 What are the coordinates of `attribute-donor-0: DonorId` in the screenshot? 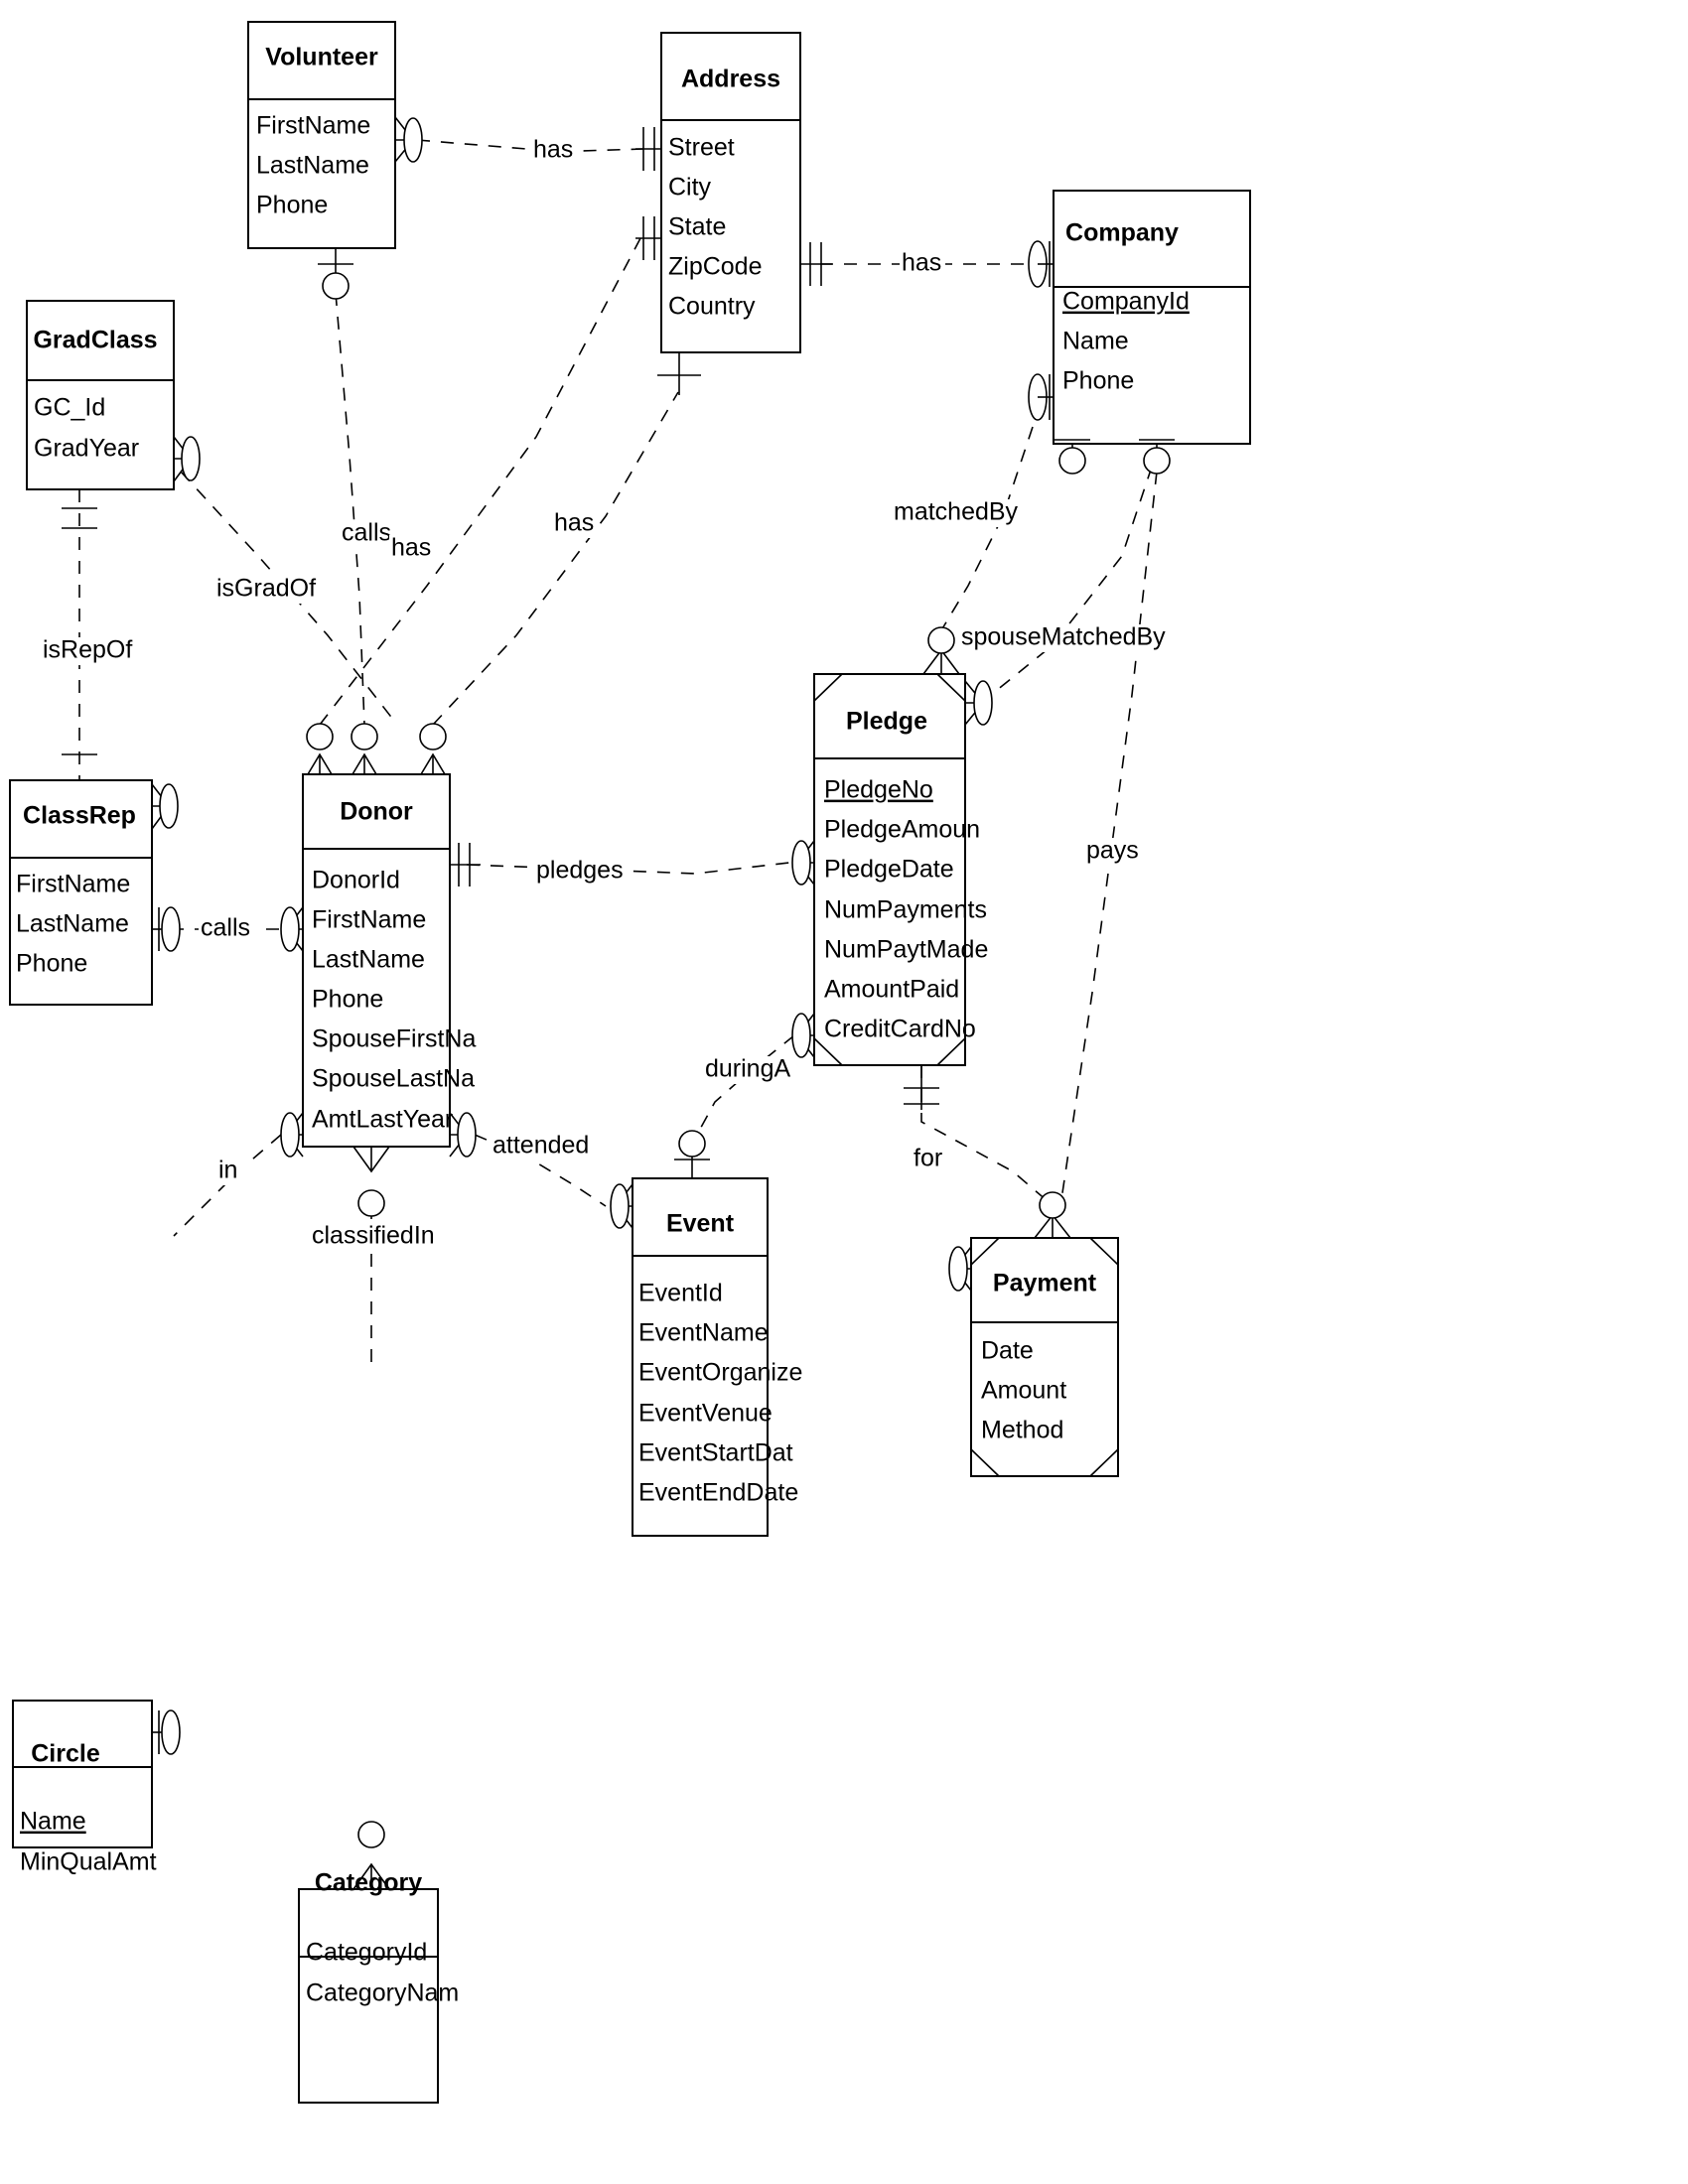 It's located at (356, 880).